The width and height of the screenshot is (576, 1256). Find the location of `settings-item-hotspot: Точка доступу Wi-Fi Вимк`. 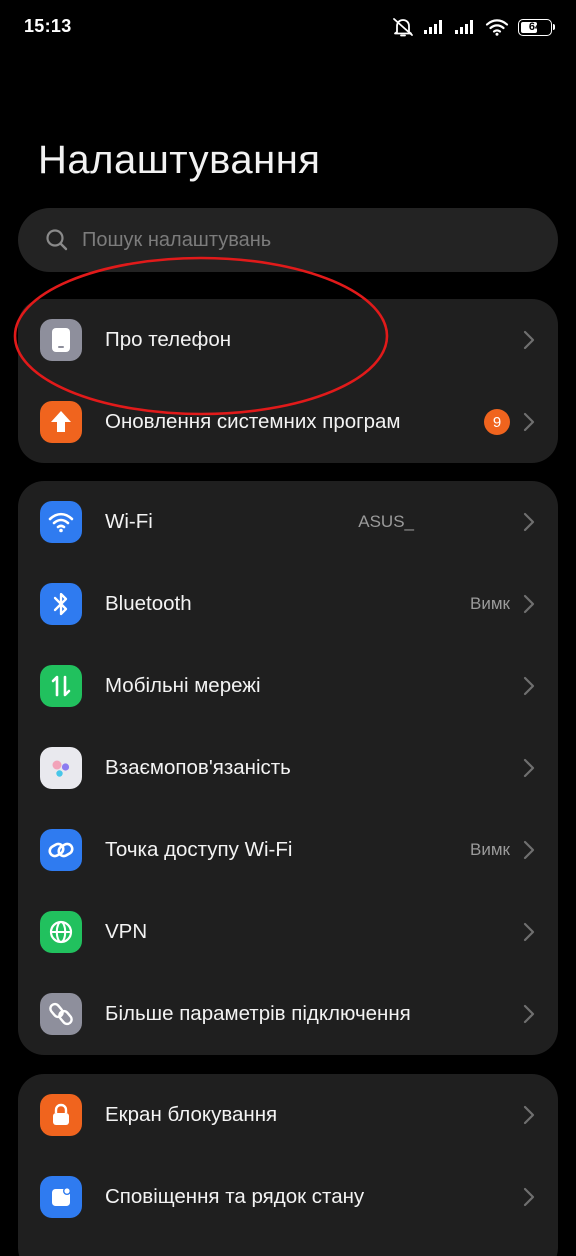

settings-item-hotspot: Точка доступу Wi-Fi Вимк is located at coordinates (288, 850).